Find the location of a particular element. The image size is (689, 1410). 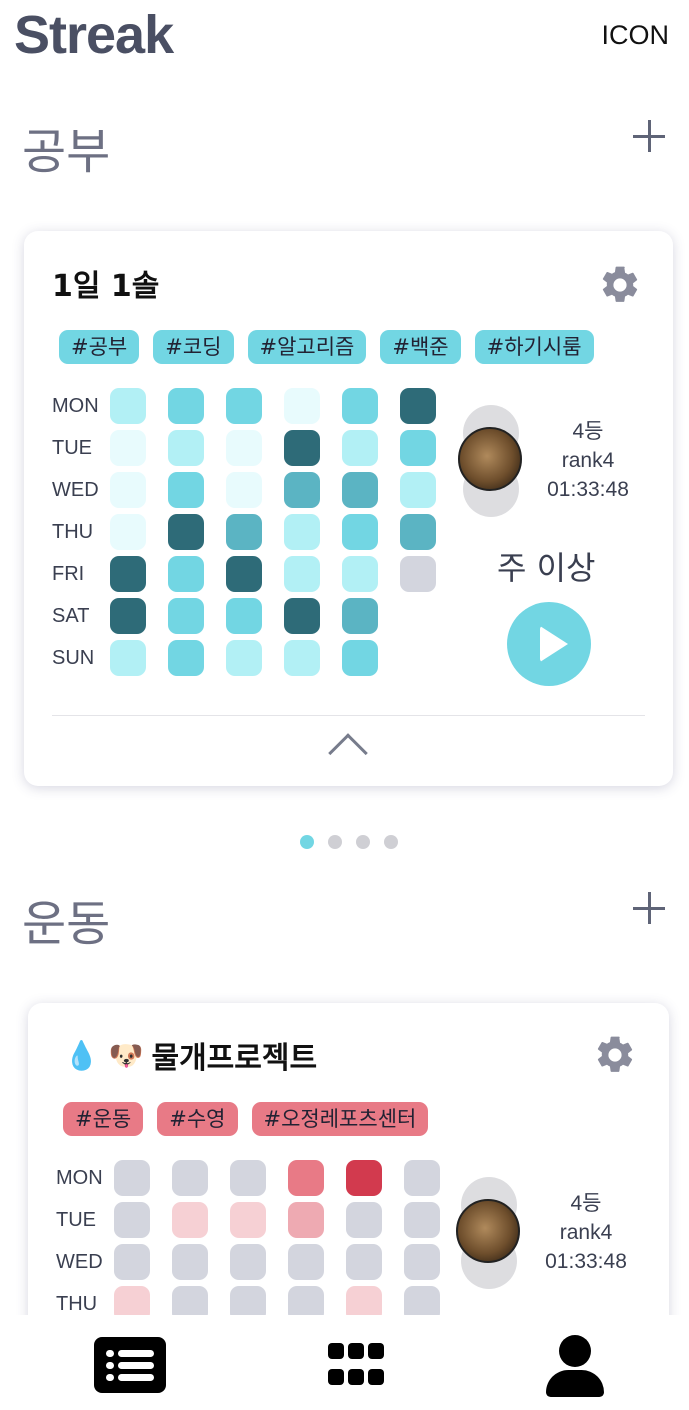

tag: #수영 is located at coordinates (197, 1119).